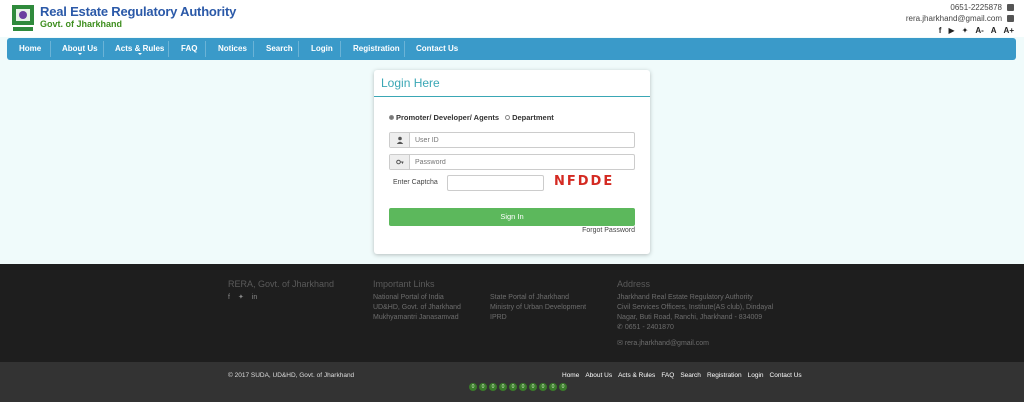  Describe the element at coordinates (667, 343) in the screenshot. I see `footer-email-address: rera.jharkhand@gmail.com` at that location.